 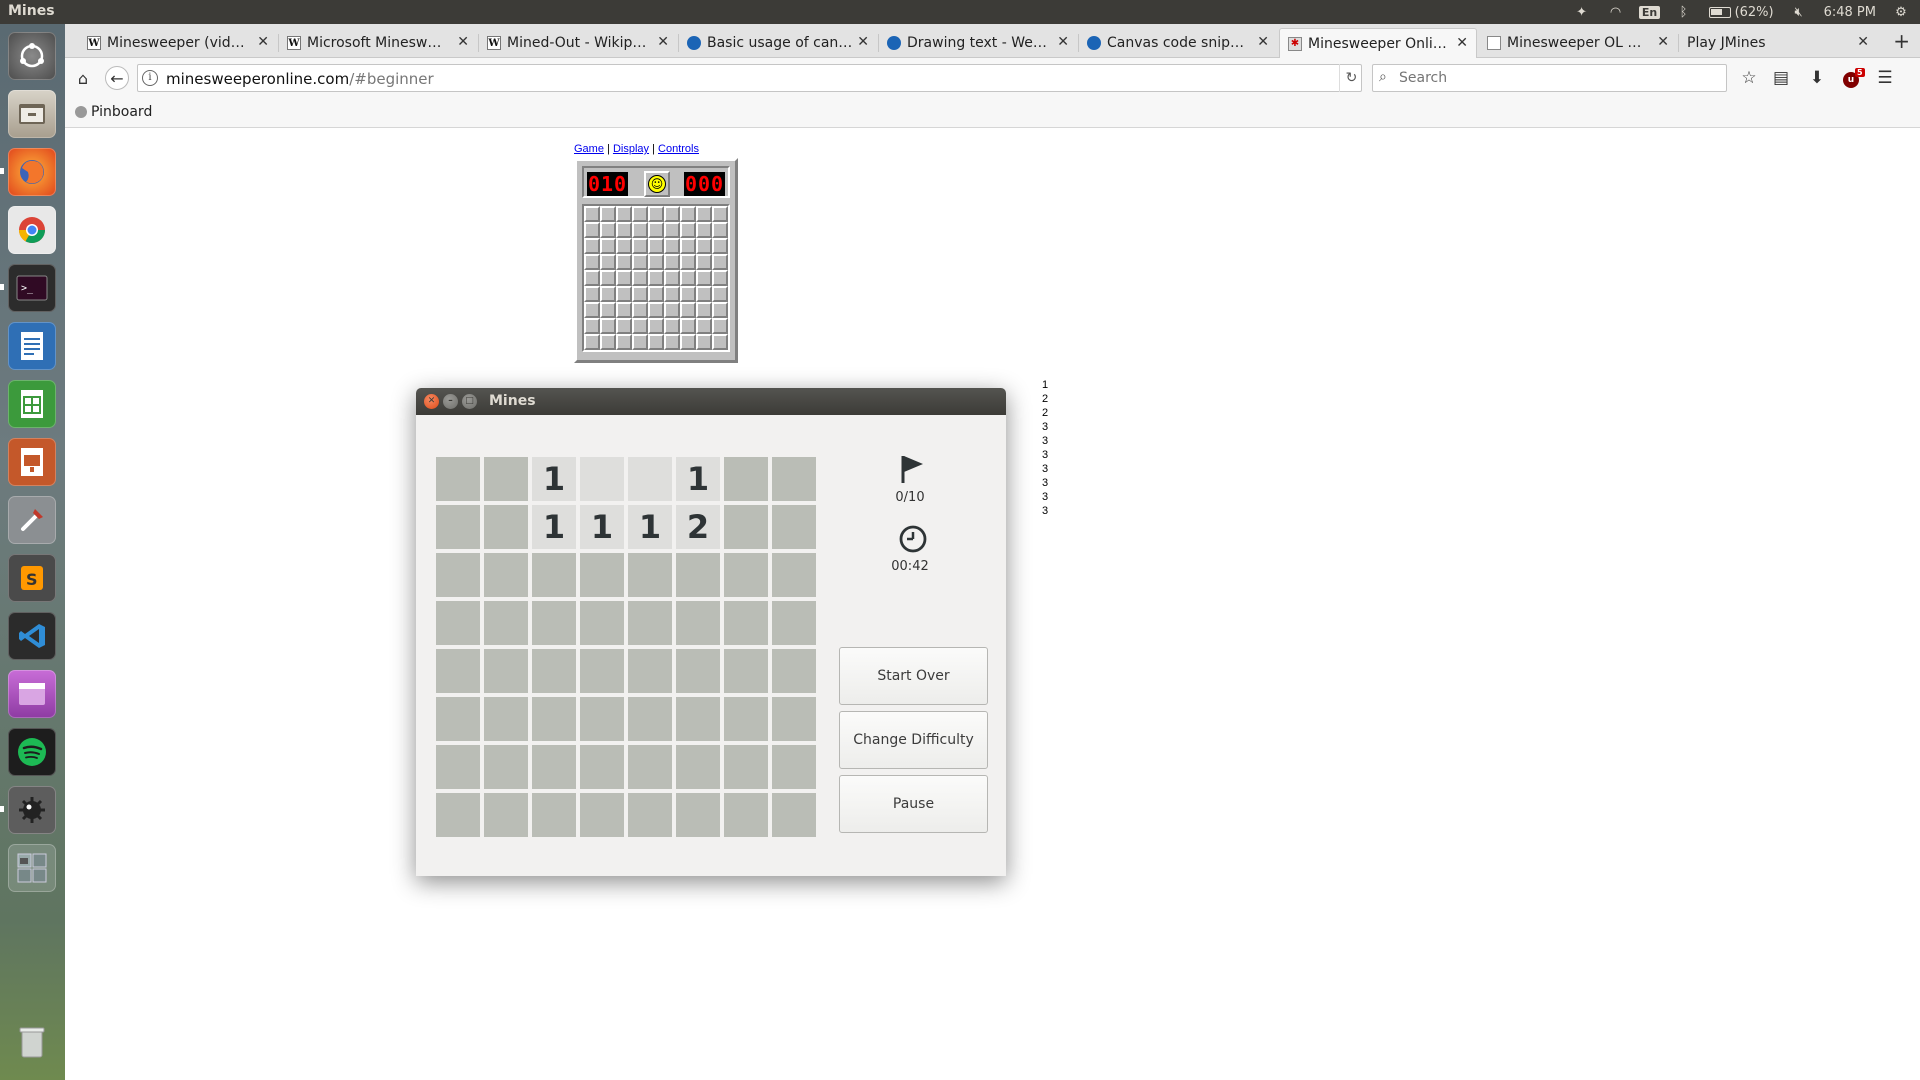 What do you see at coordinates (32, 114) in the screenshot?
I see `files-icon` at bounding box center [32, 114].